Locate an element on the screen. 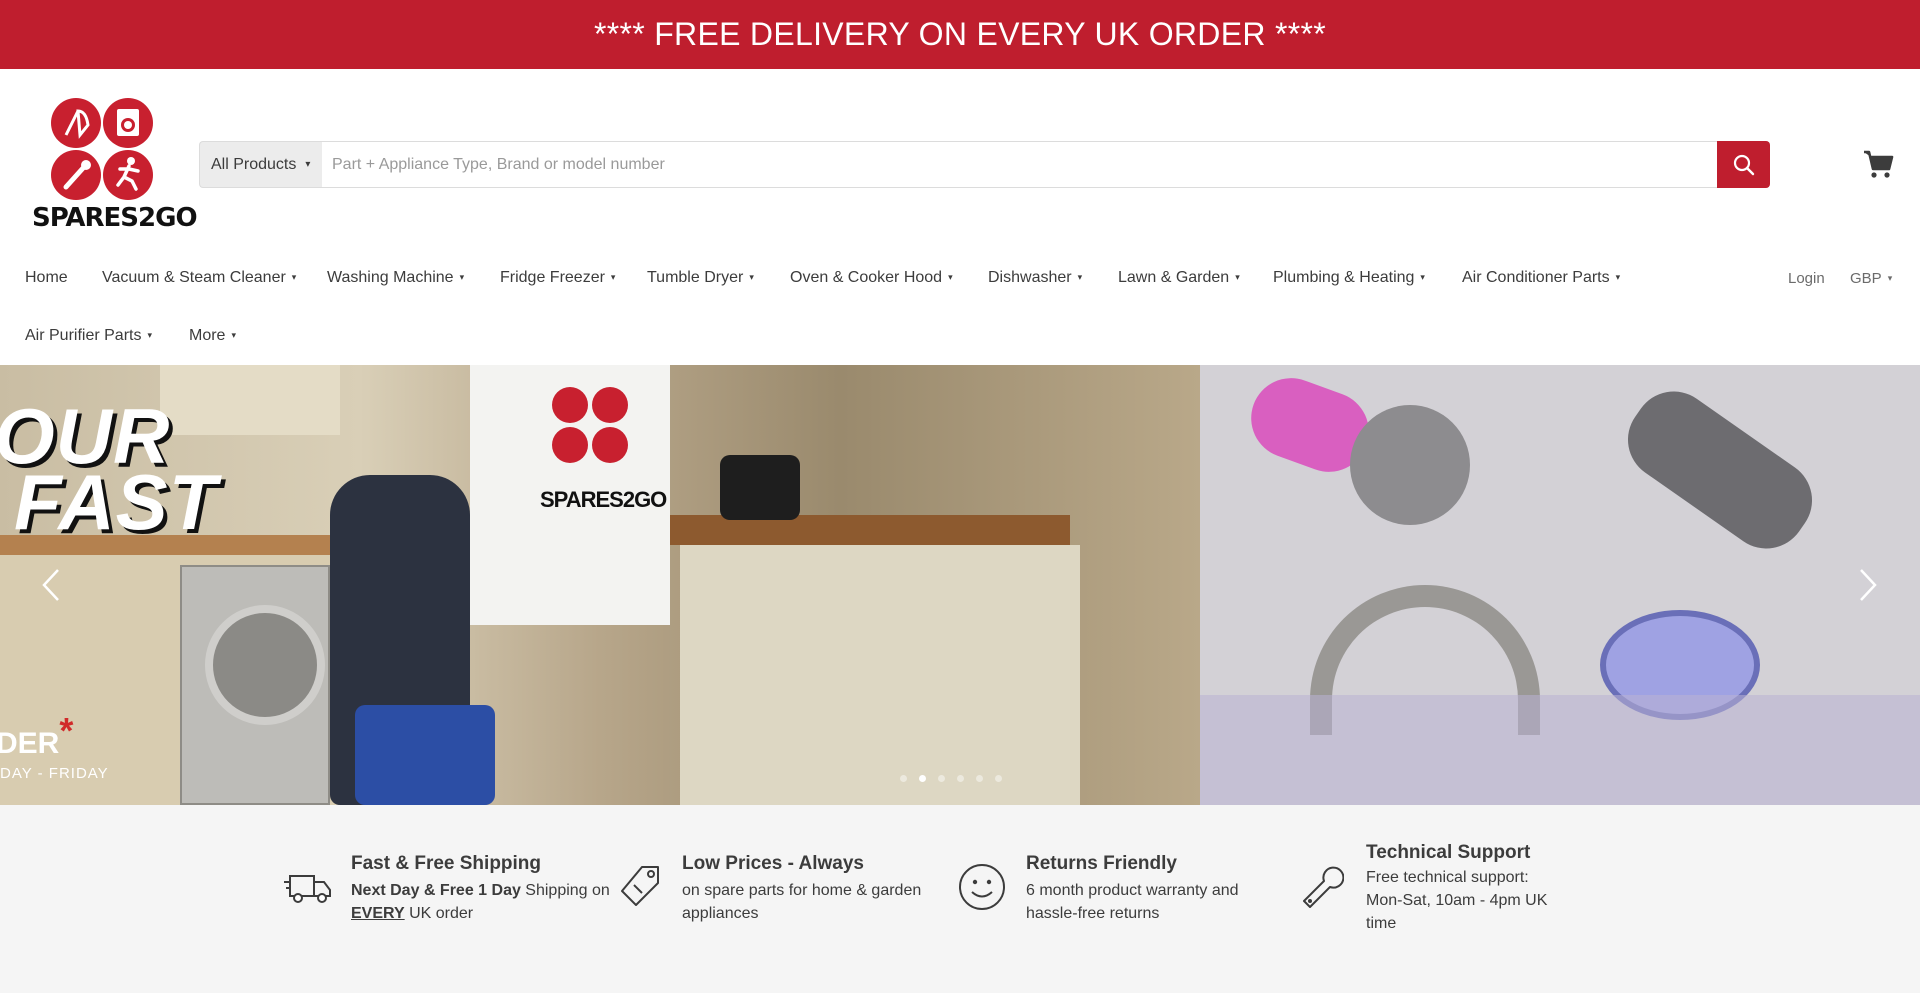 Image resolution: width=1920 pixels, height=993 pixels. category-select-label: All Products is located at coordinates (254, 164).